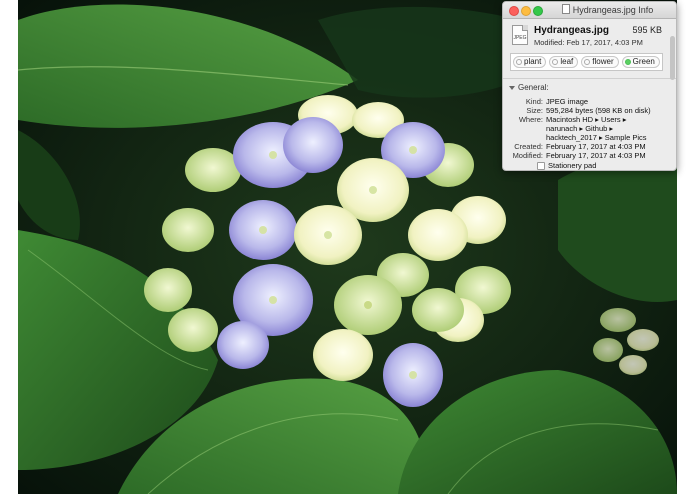  I want to click on tag-label: leaf, so click(567, 61).